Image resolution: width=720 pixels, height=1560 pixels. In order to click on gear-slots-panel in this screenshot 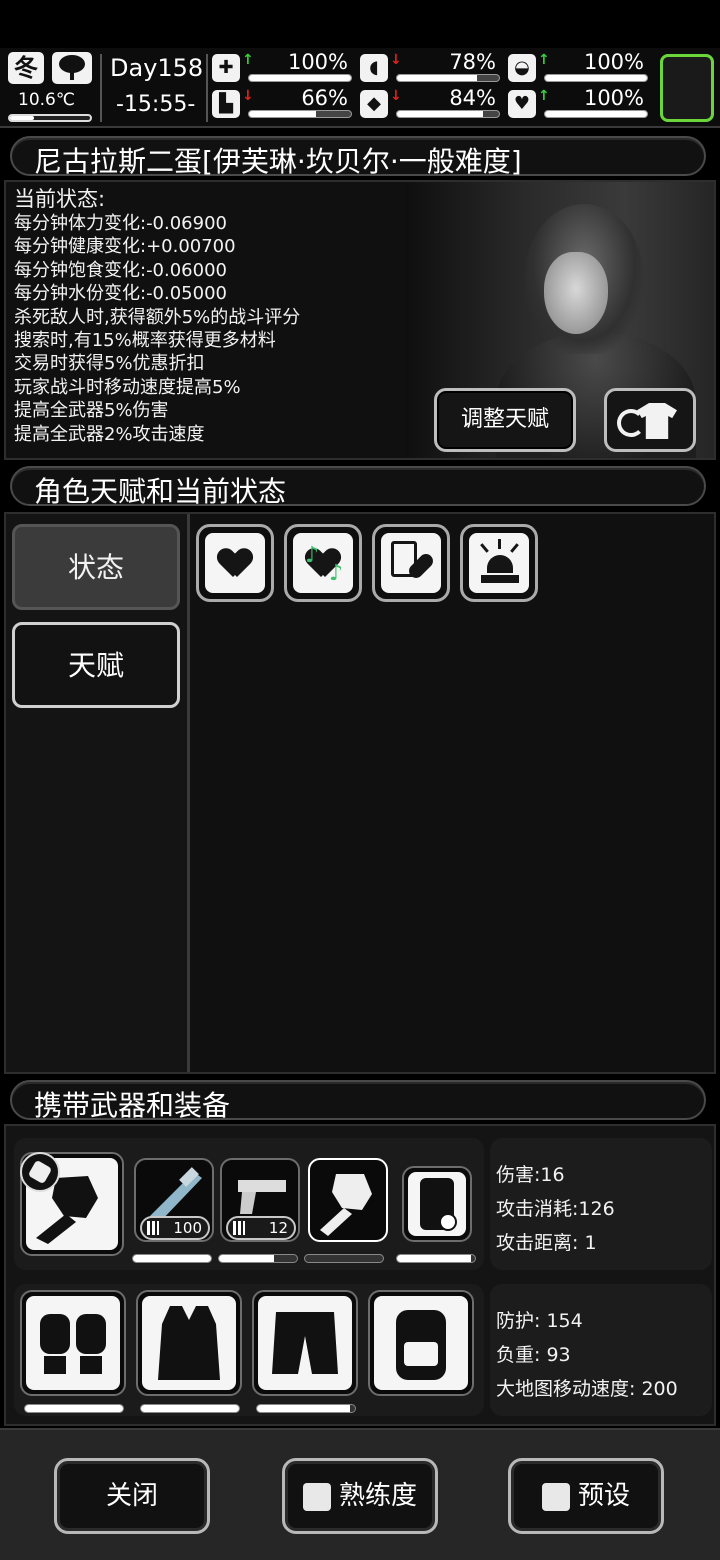, I will do `click(249, 1350)`.